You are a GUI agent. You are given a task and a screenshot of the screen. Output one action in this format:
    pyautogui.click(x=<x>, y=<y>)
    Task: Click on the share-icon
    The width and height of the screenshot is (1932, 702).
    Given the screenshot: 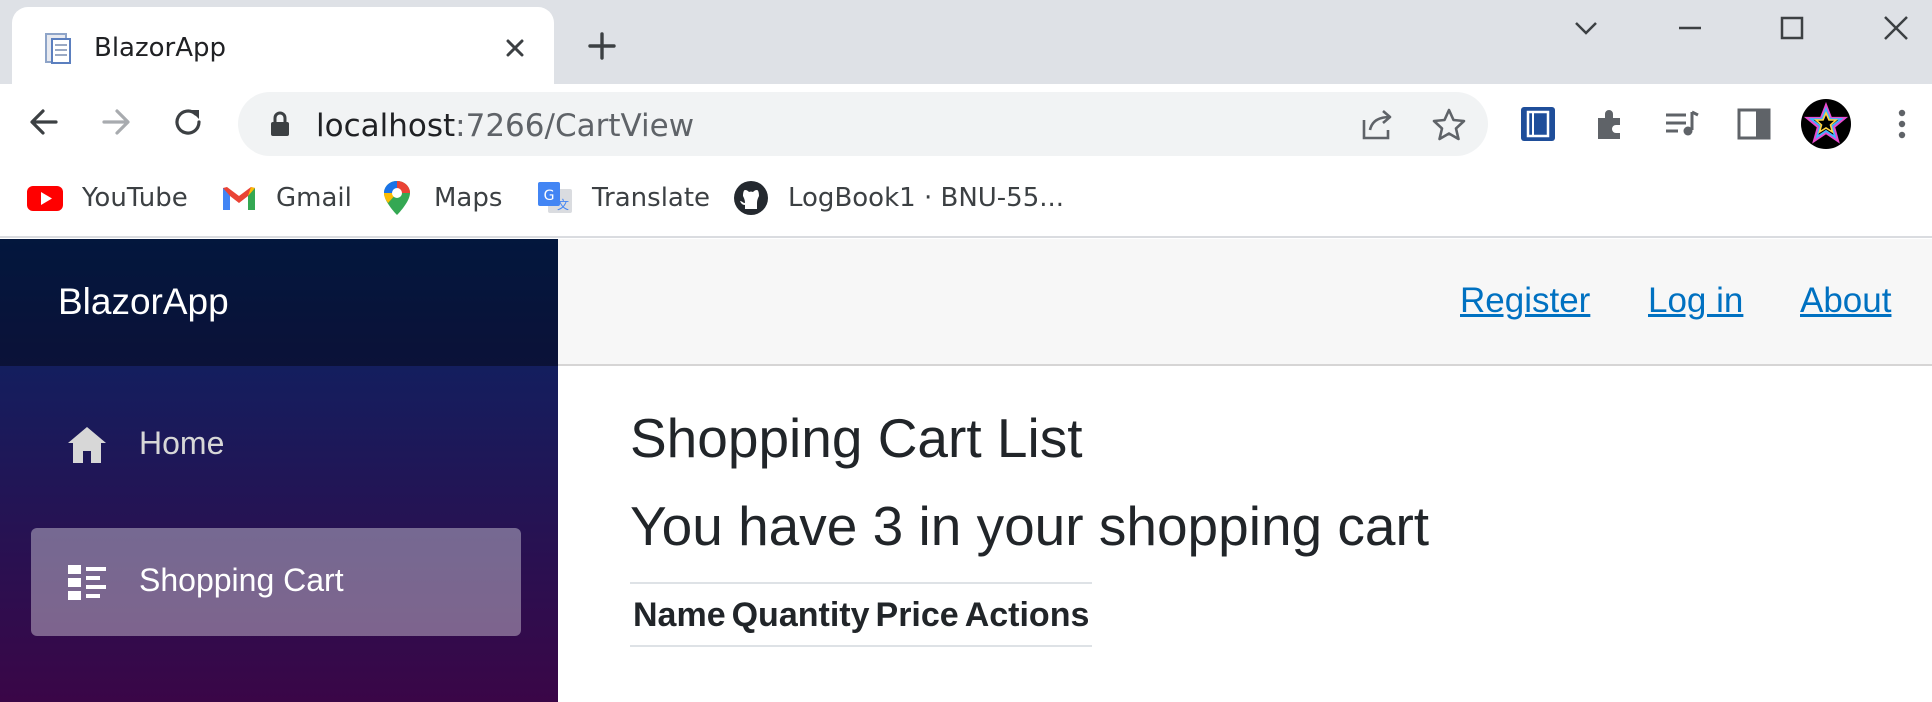 What is the action you would take?
    pyautogui.click(x=1377, y=125)
    